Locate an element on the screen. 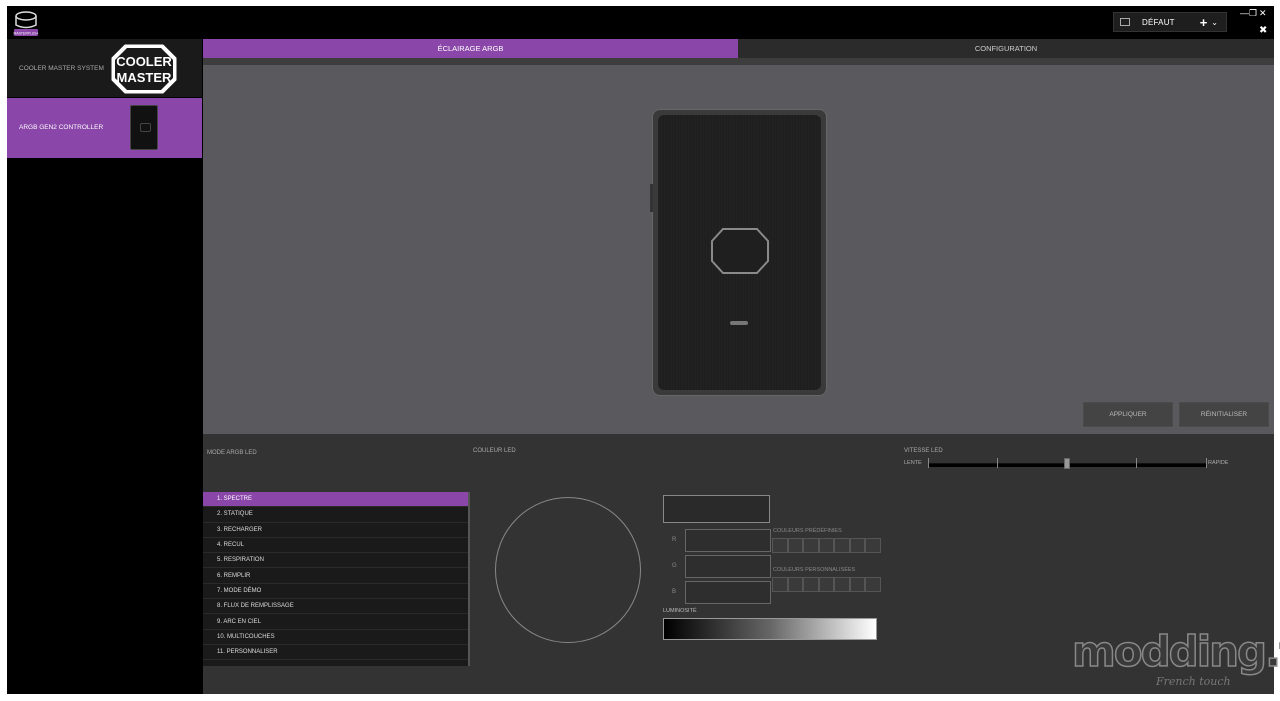  mode-item: 1. SPECTRE is located at coordinates (335, 500).